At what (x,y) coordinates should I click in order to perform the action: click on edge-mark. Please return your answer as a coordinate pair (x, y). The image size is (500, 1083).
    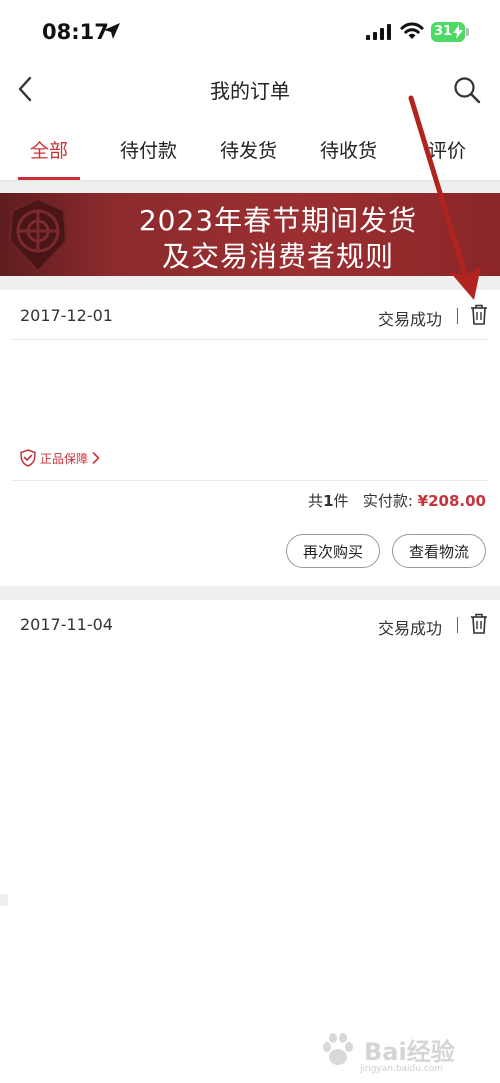
    Looking at the image, I should click on (4, 900).